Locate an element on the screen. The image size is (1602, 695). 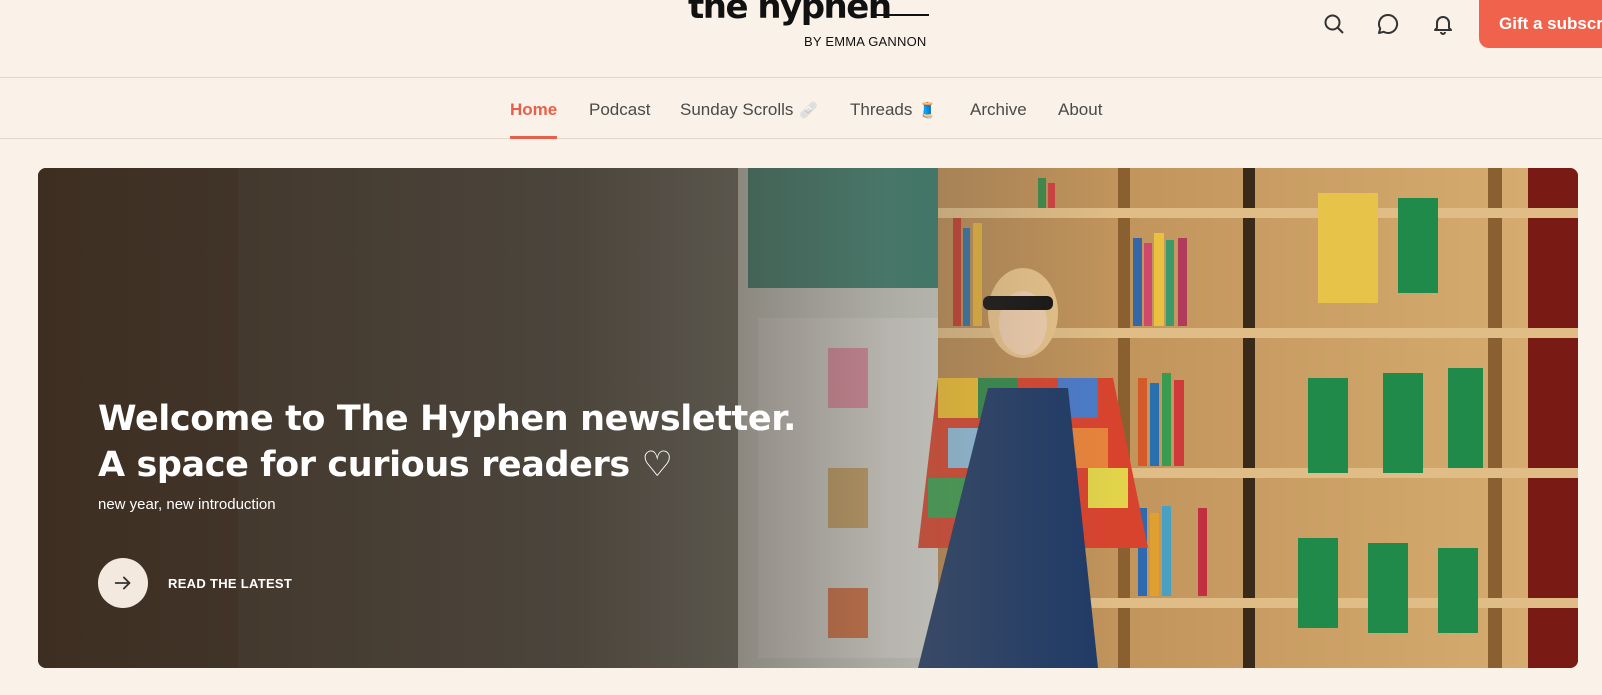
bell-icon is located at coordinates (1443, 24).